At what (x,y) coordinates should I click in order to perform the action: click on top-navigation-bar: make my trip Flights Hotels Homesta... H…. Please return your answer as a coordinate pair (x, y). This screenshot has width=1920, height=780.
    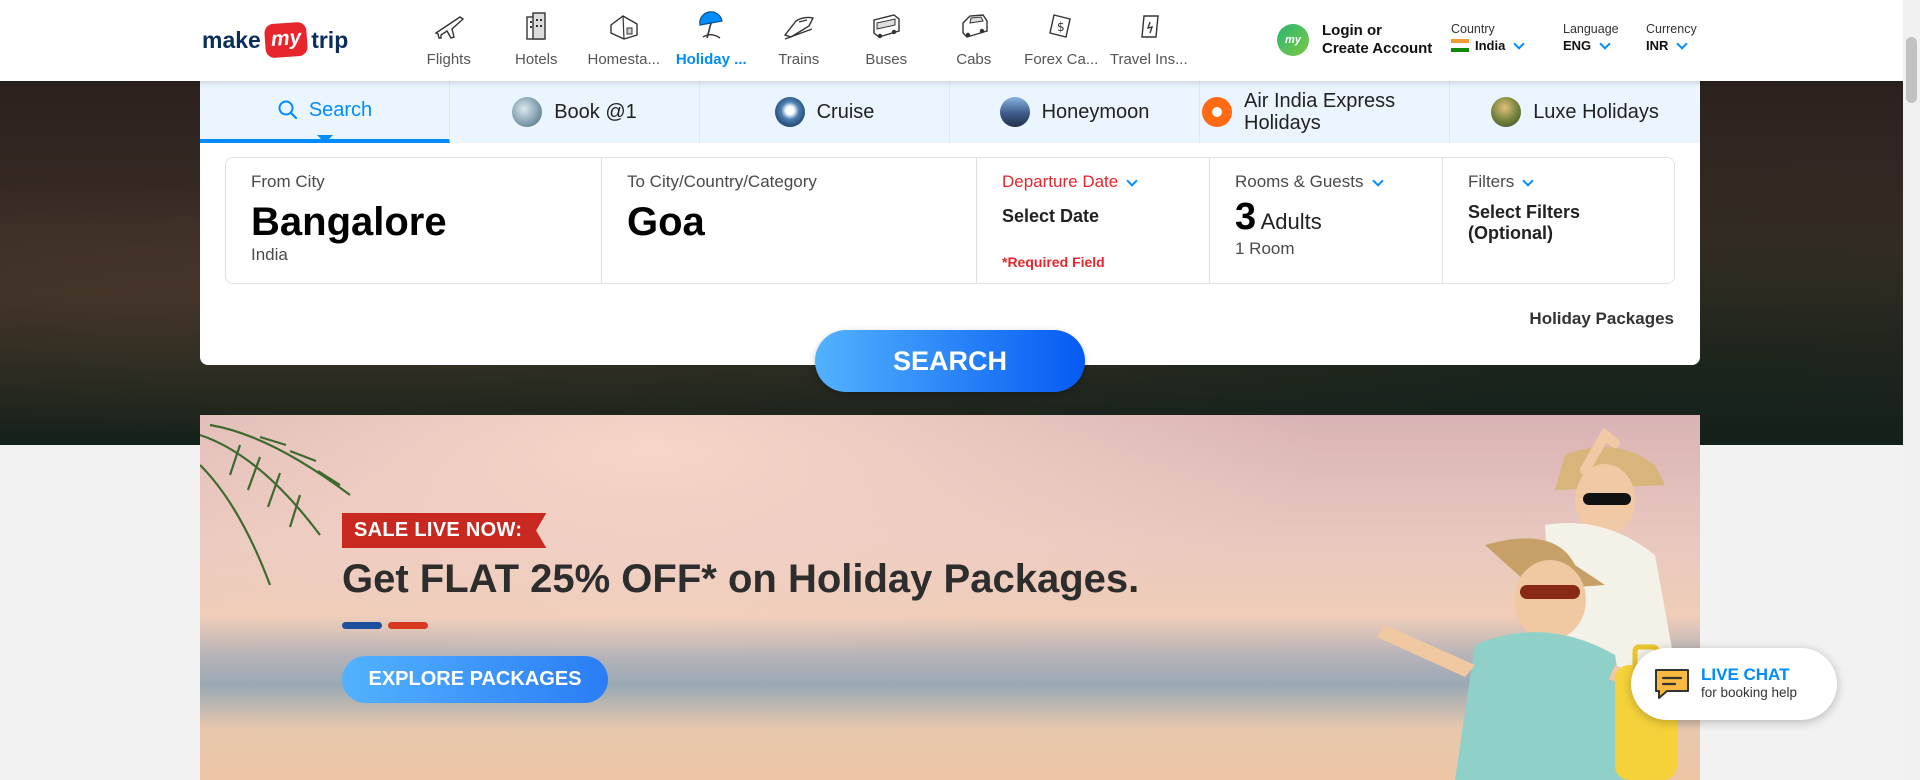
    Looking at the image, I should click on (960, 40).